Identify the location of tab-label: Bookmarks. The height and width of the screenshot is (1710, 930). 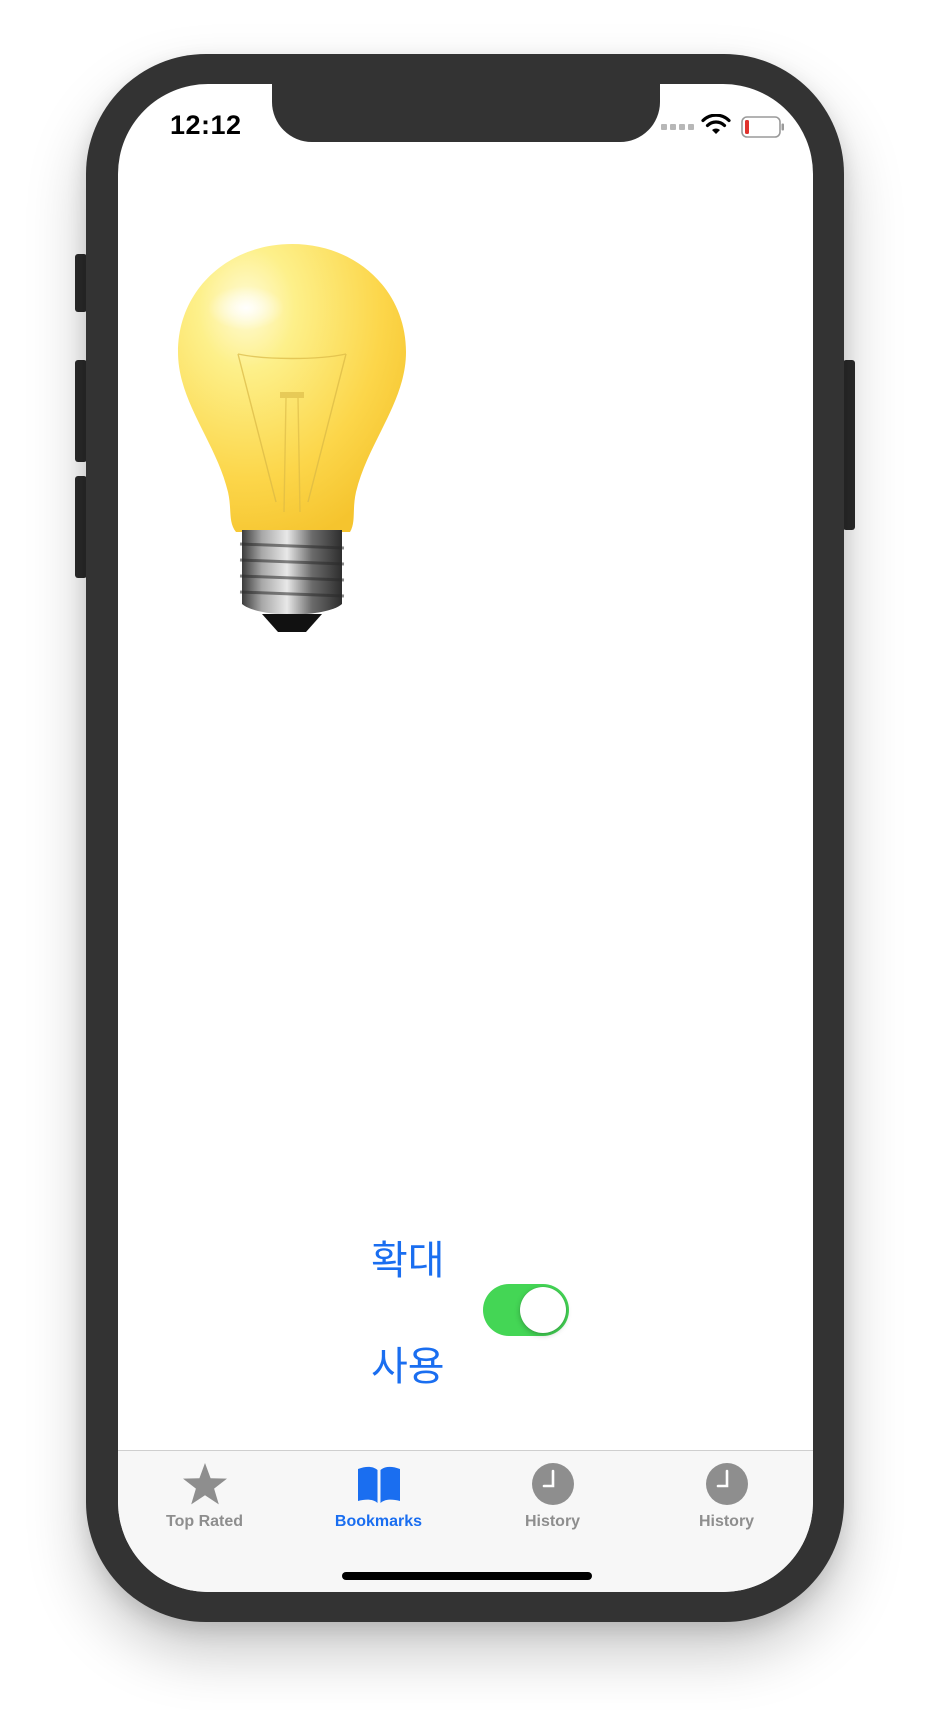
(378, 1521).